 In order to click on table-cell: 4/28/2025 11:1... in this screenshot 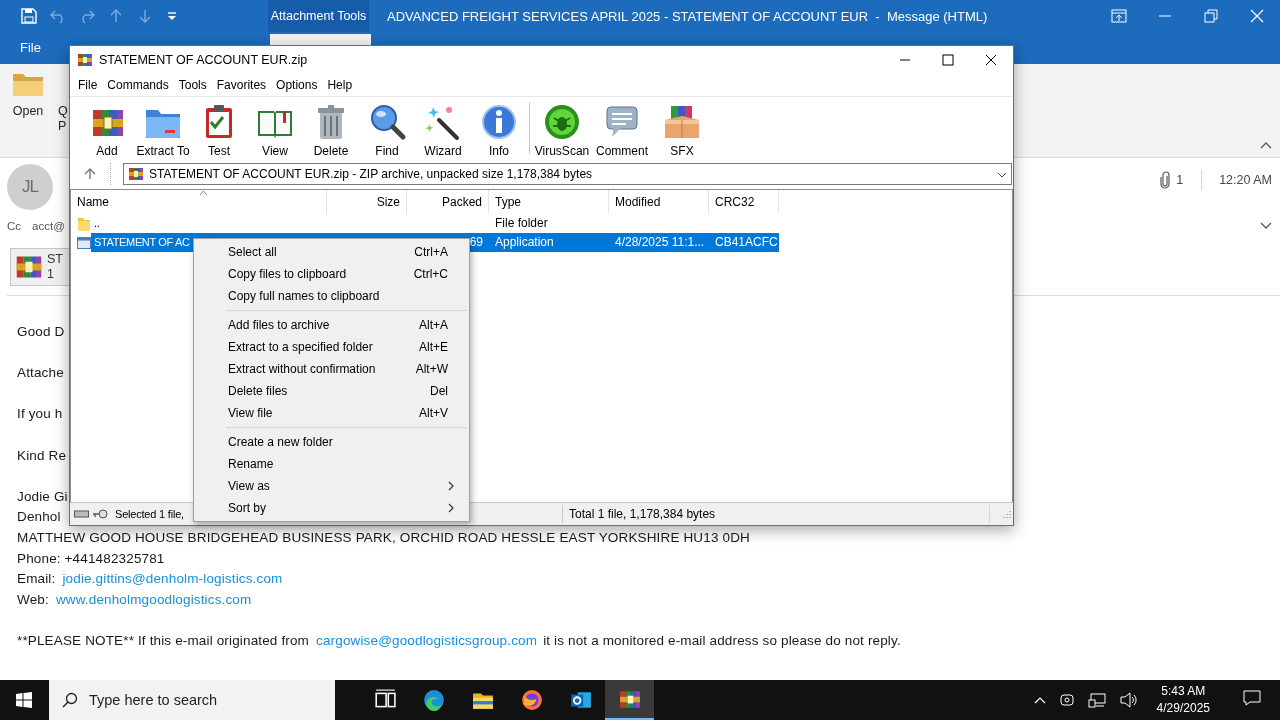, I will do `click(659, 242)`.